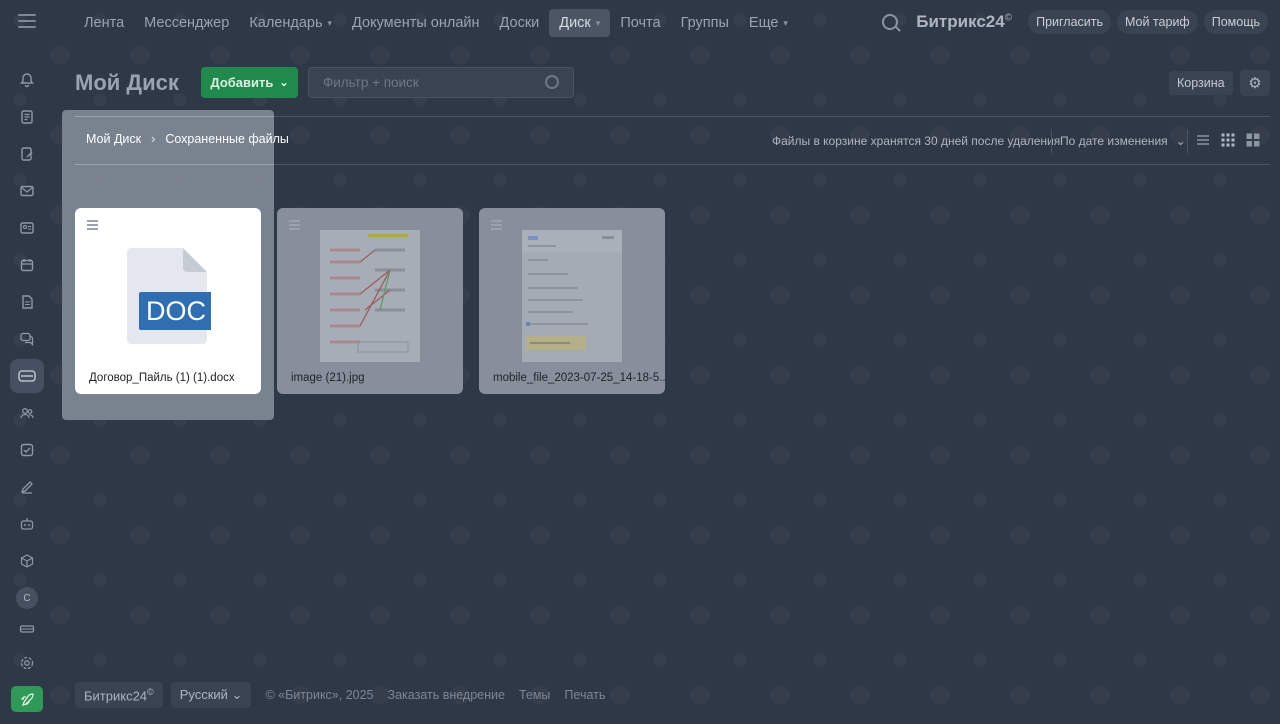 This screenshot has height=724, width=1280. I want to click on filter-placeholder: Фильтр + поиск, so click(371, 82).